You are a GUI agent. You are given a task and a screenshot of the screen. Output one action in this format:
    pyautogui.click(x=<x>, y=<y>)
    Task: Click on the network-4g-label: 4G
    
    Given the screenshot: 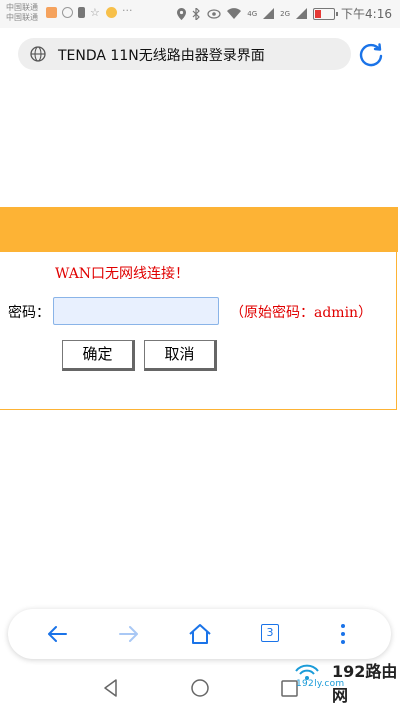 What is the action you would take?
    pyautogui.click(x=252, y=13)
    